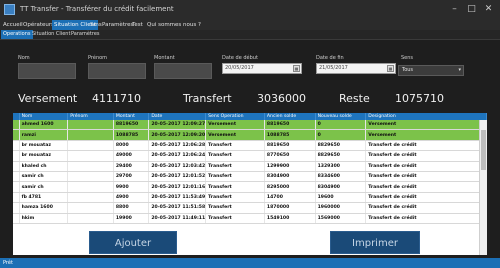 Image resolution: width=500 pixels, height=268 pixels. Describe the element at coordinates (116, 98) in the screenshot. I see `versement-value: 4111710` at that location.